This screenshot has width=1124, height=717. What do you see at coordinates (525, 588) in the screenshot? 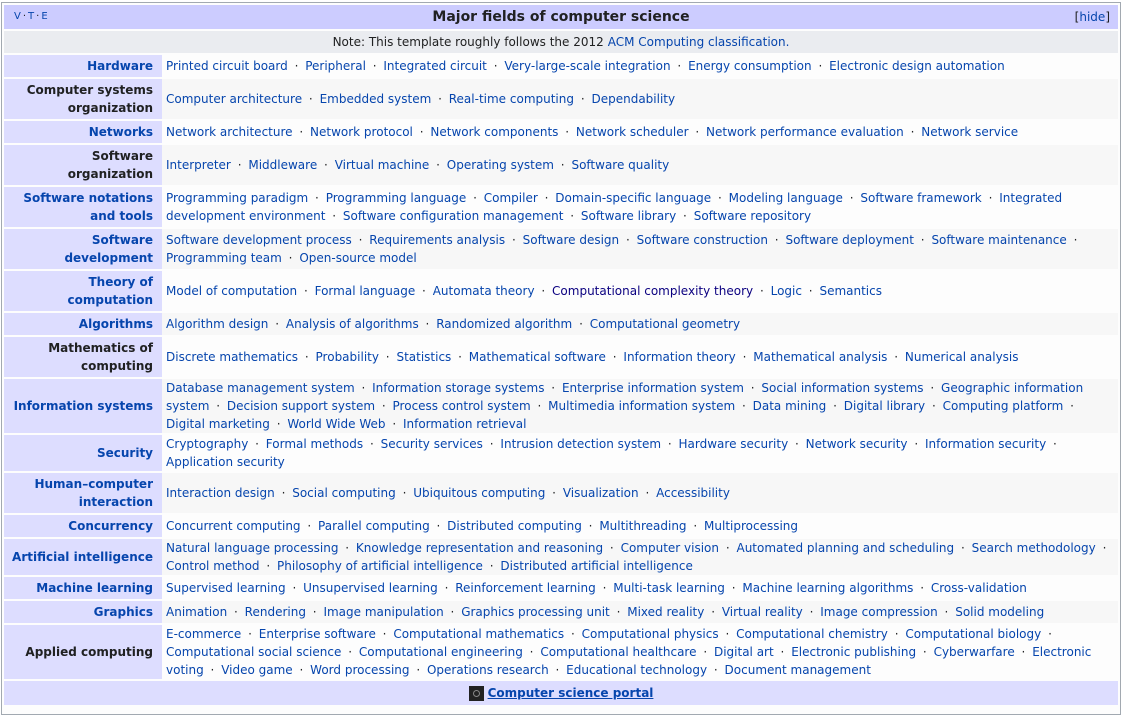
I see `list-item: Reinforcement learning` at bounding box center [525, 588].